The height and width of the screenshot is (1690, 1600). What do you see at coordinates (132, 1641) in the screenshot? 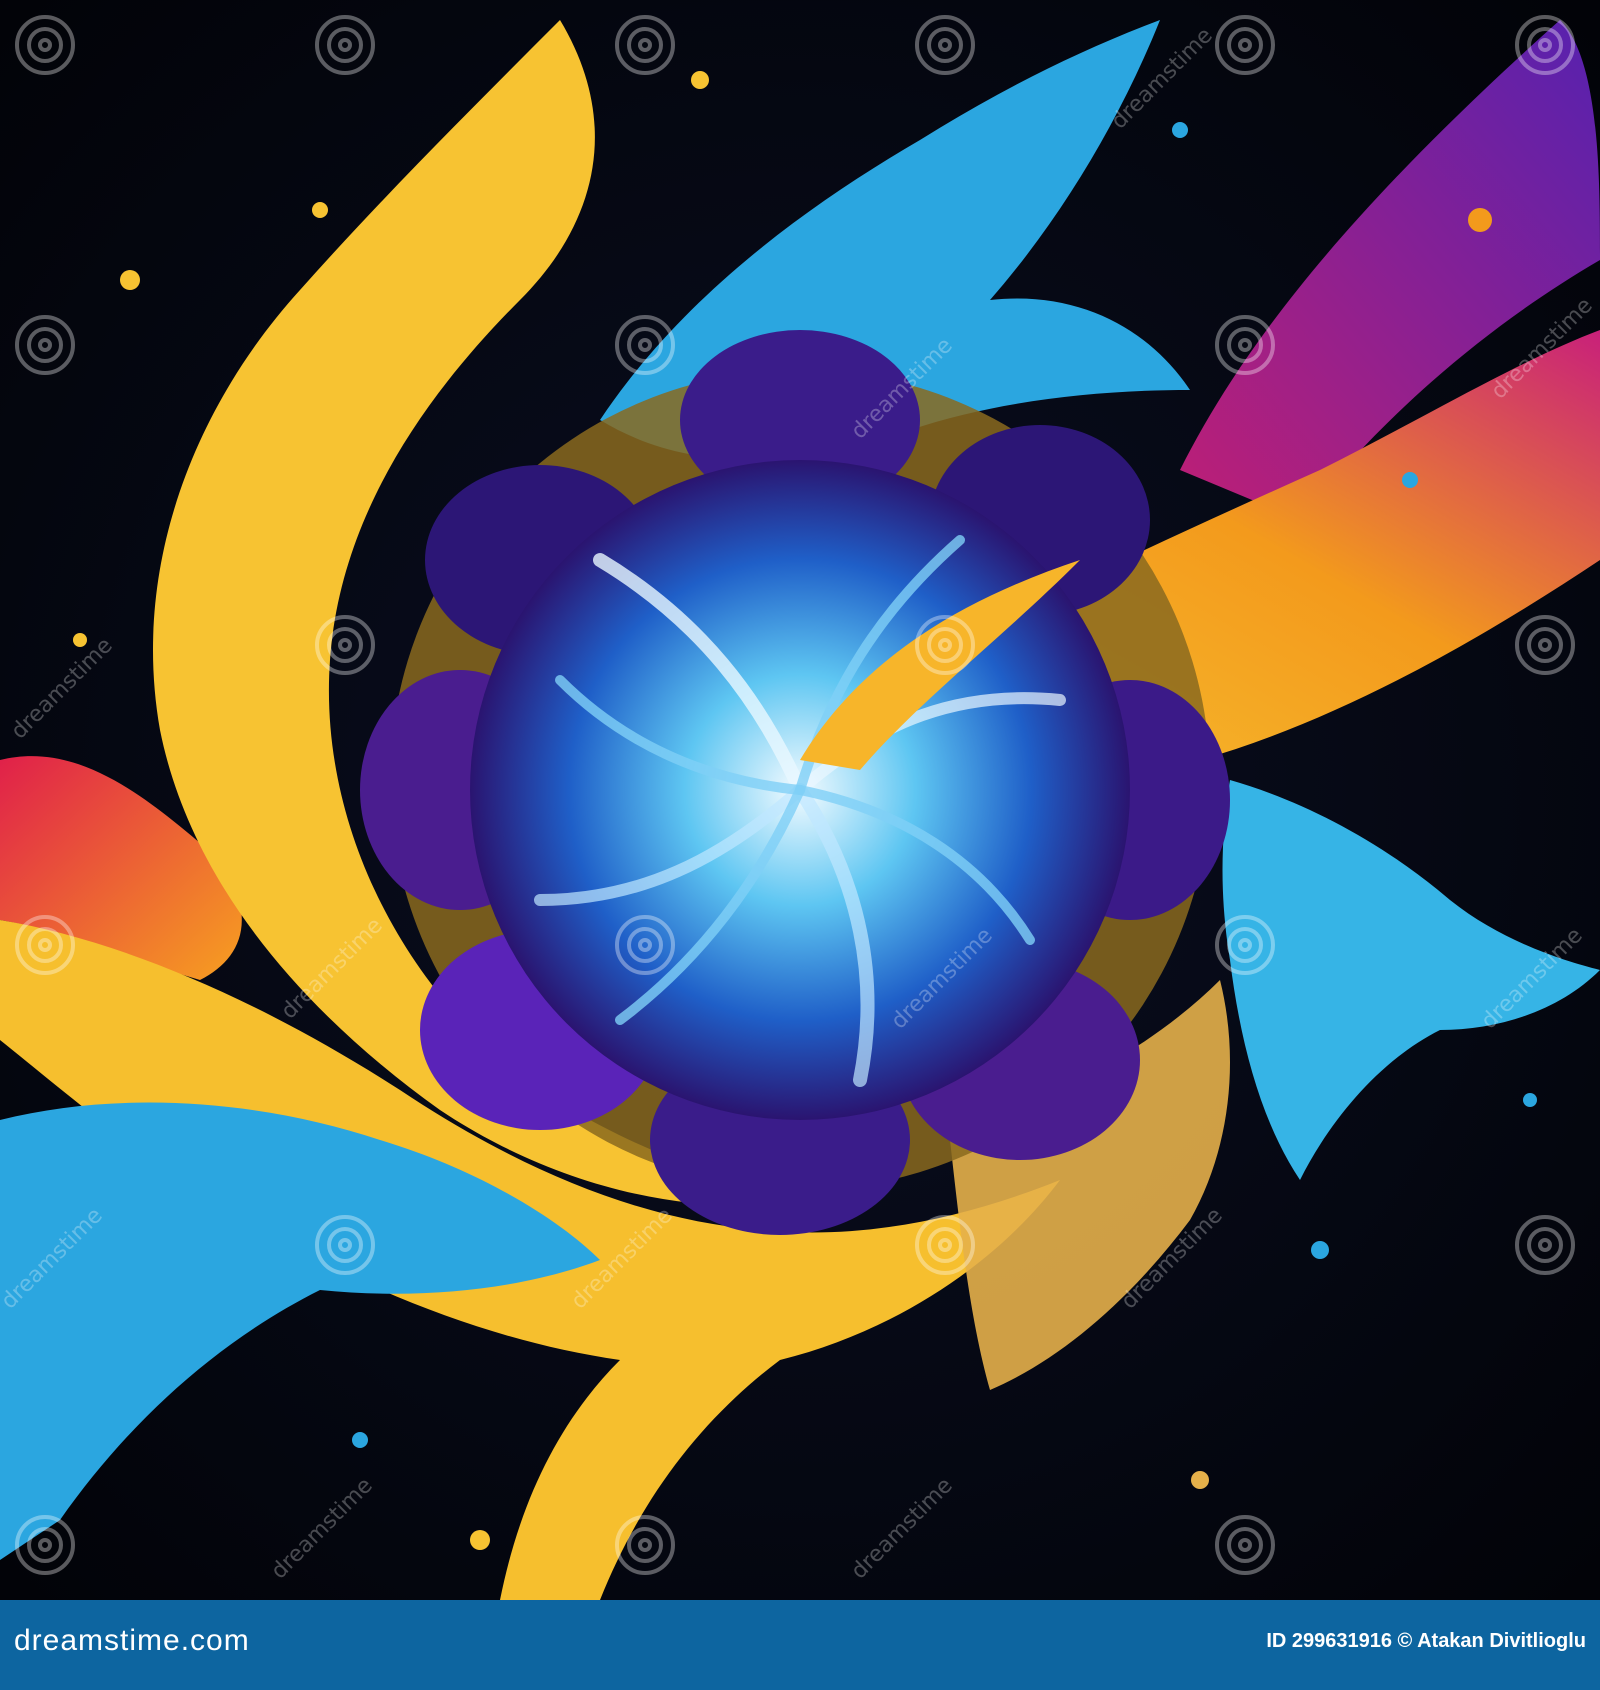
I see `dreamstime-logo-text: dreamstime.com` at bounding box center [132, 1641].